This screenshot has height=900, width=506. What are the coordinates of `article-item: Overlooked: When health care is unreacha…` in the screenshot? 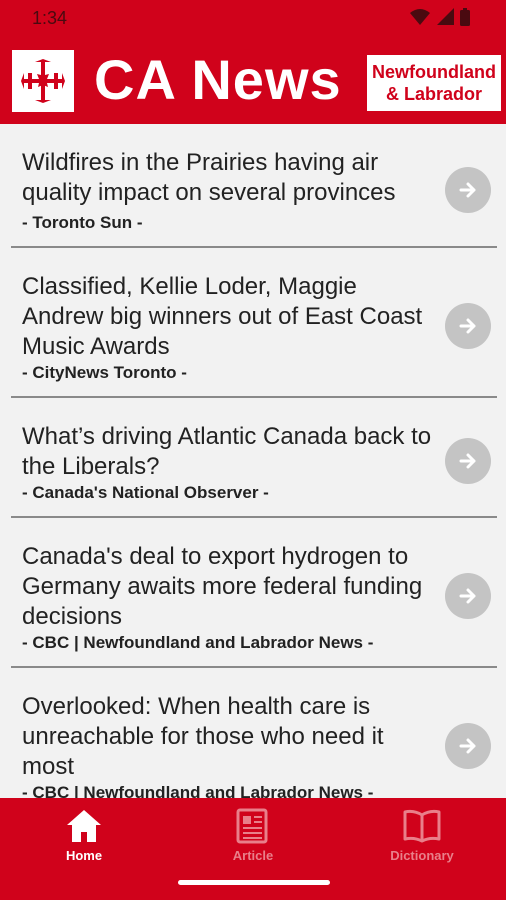 It's located at (254, 733).